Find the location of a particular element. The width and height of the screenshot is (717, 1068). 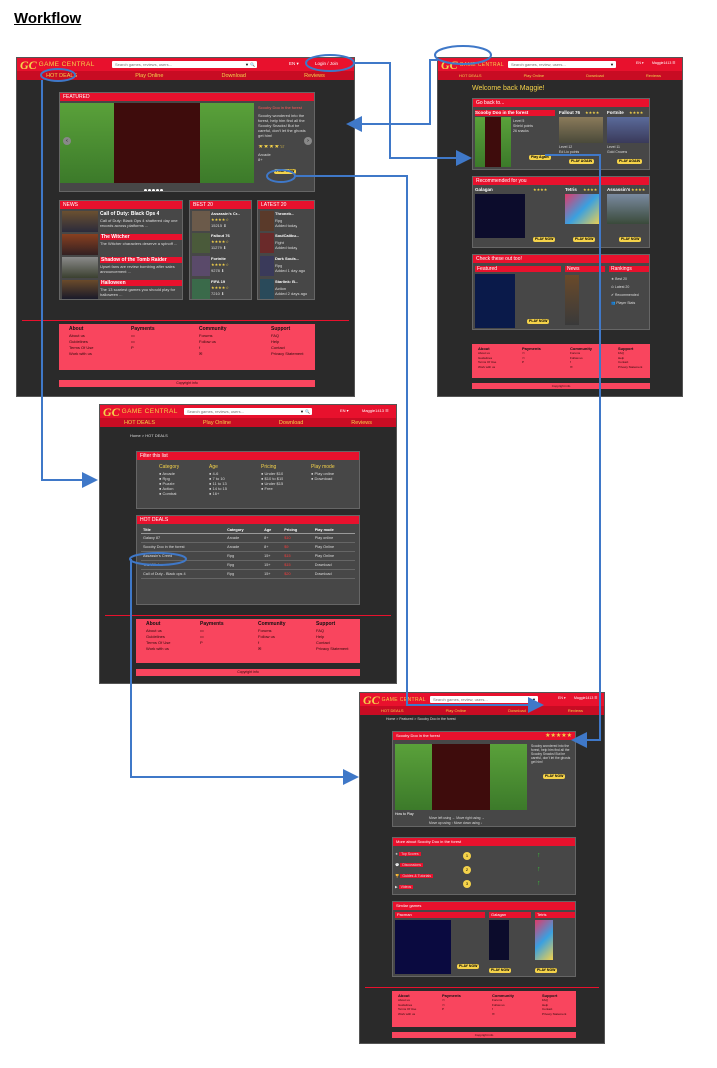

table-row: Galaxy 87 Arcade 8+ $10 Play online is located at coordinates (248, 538).